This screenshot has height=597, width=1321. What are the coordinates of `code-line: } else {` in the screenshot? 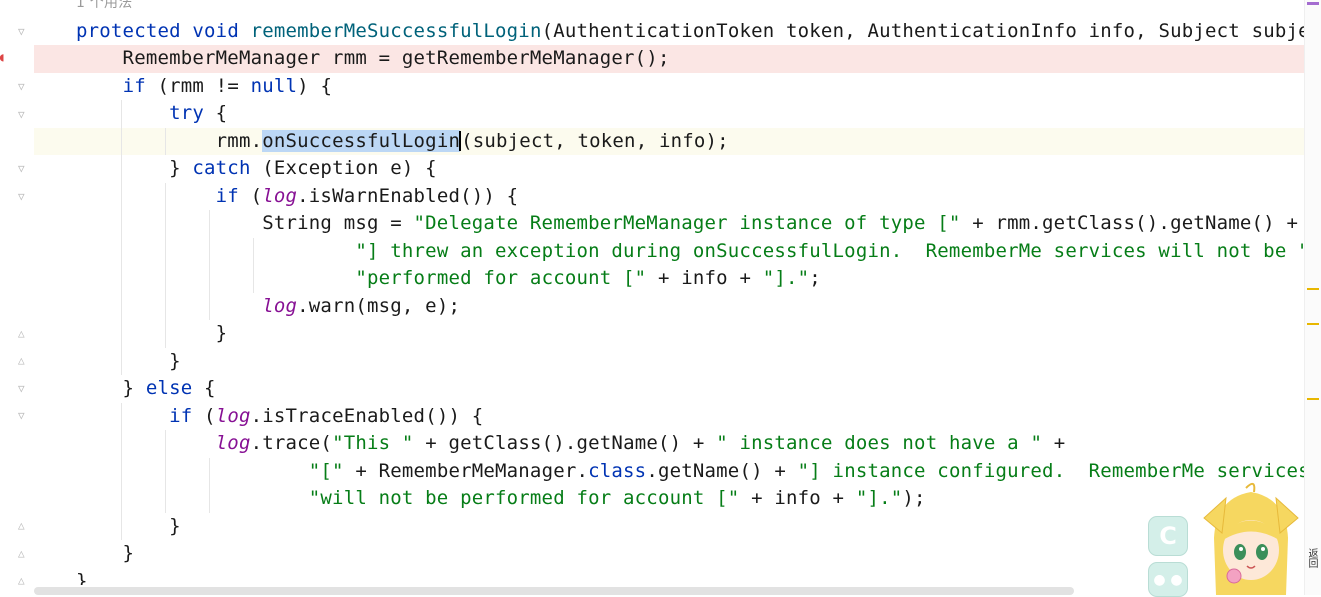 It's located at (669, 389).